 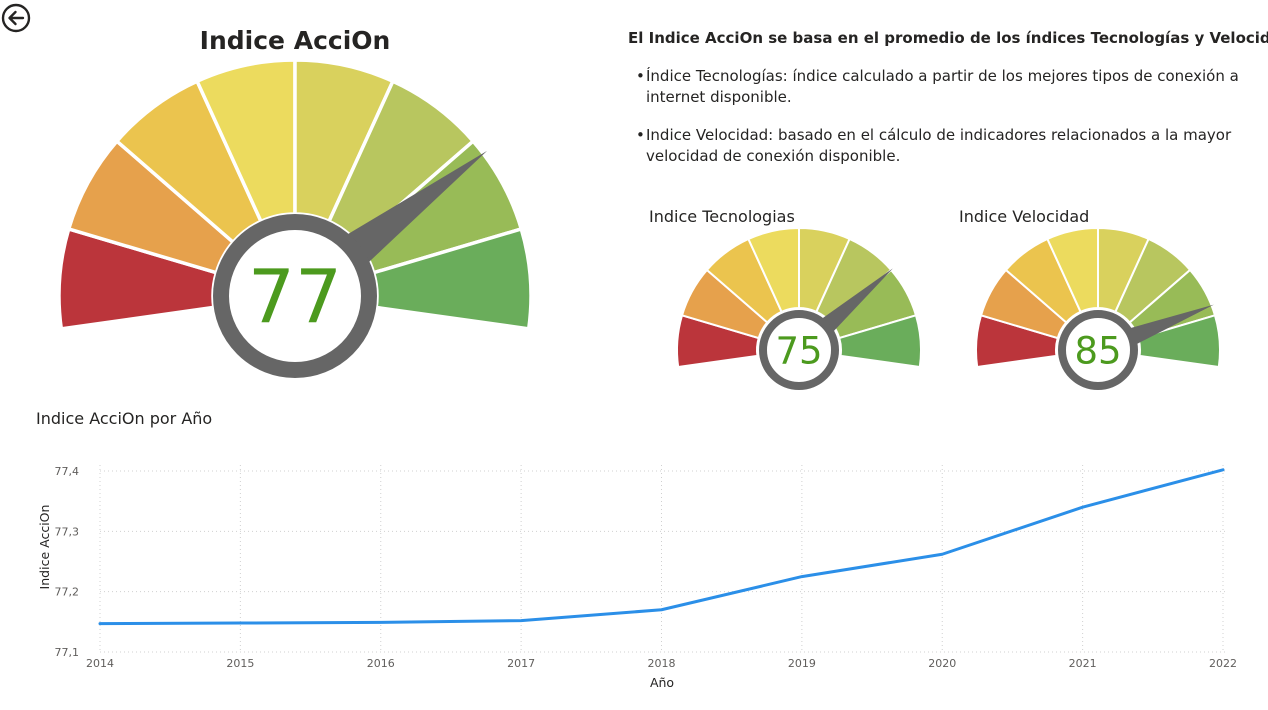 What do you see at coordinates (798, 350) in the screenshot?
I see `gauge-value: 75` at bounding box center [798, 350].